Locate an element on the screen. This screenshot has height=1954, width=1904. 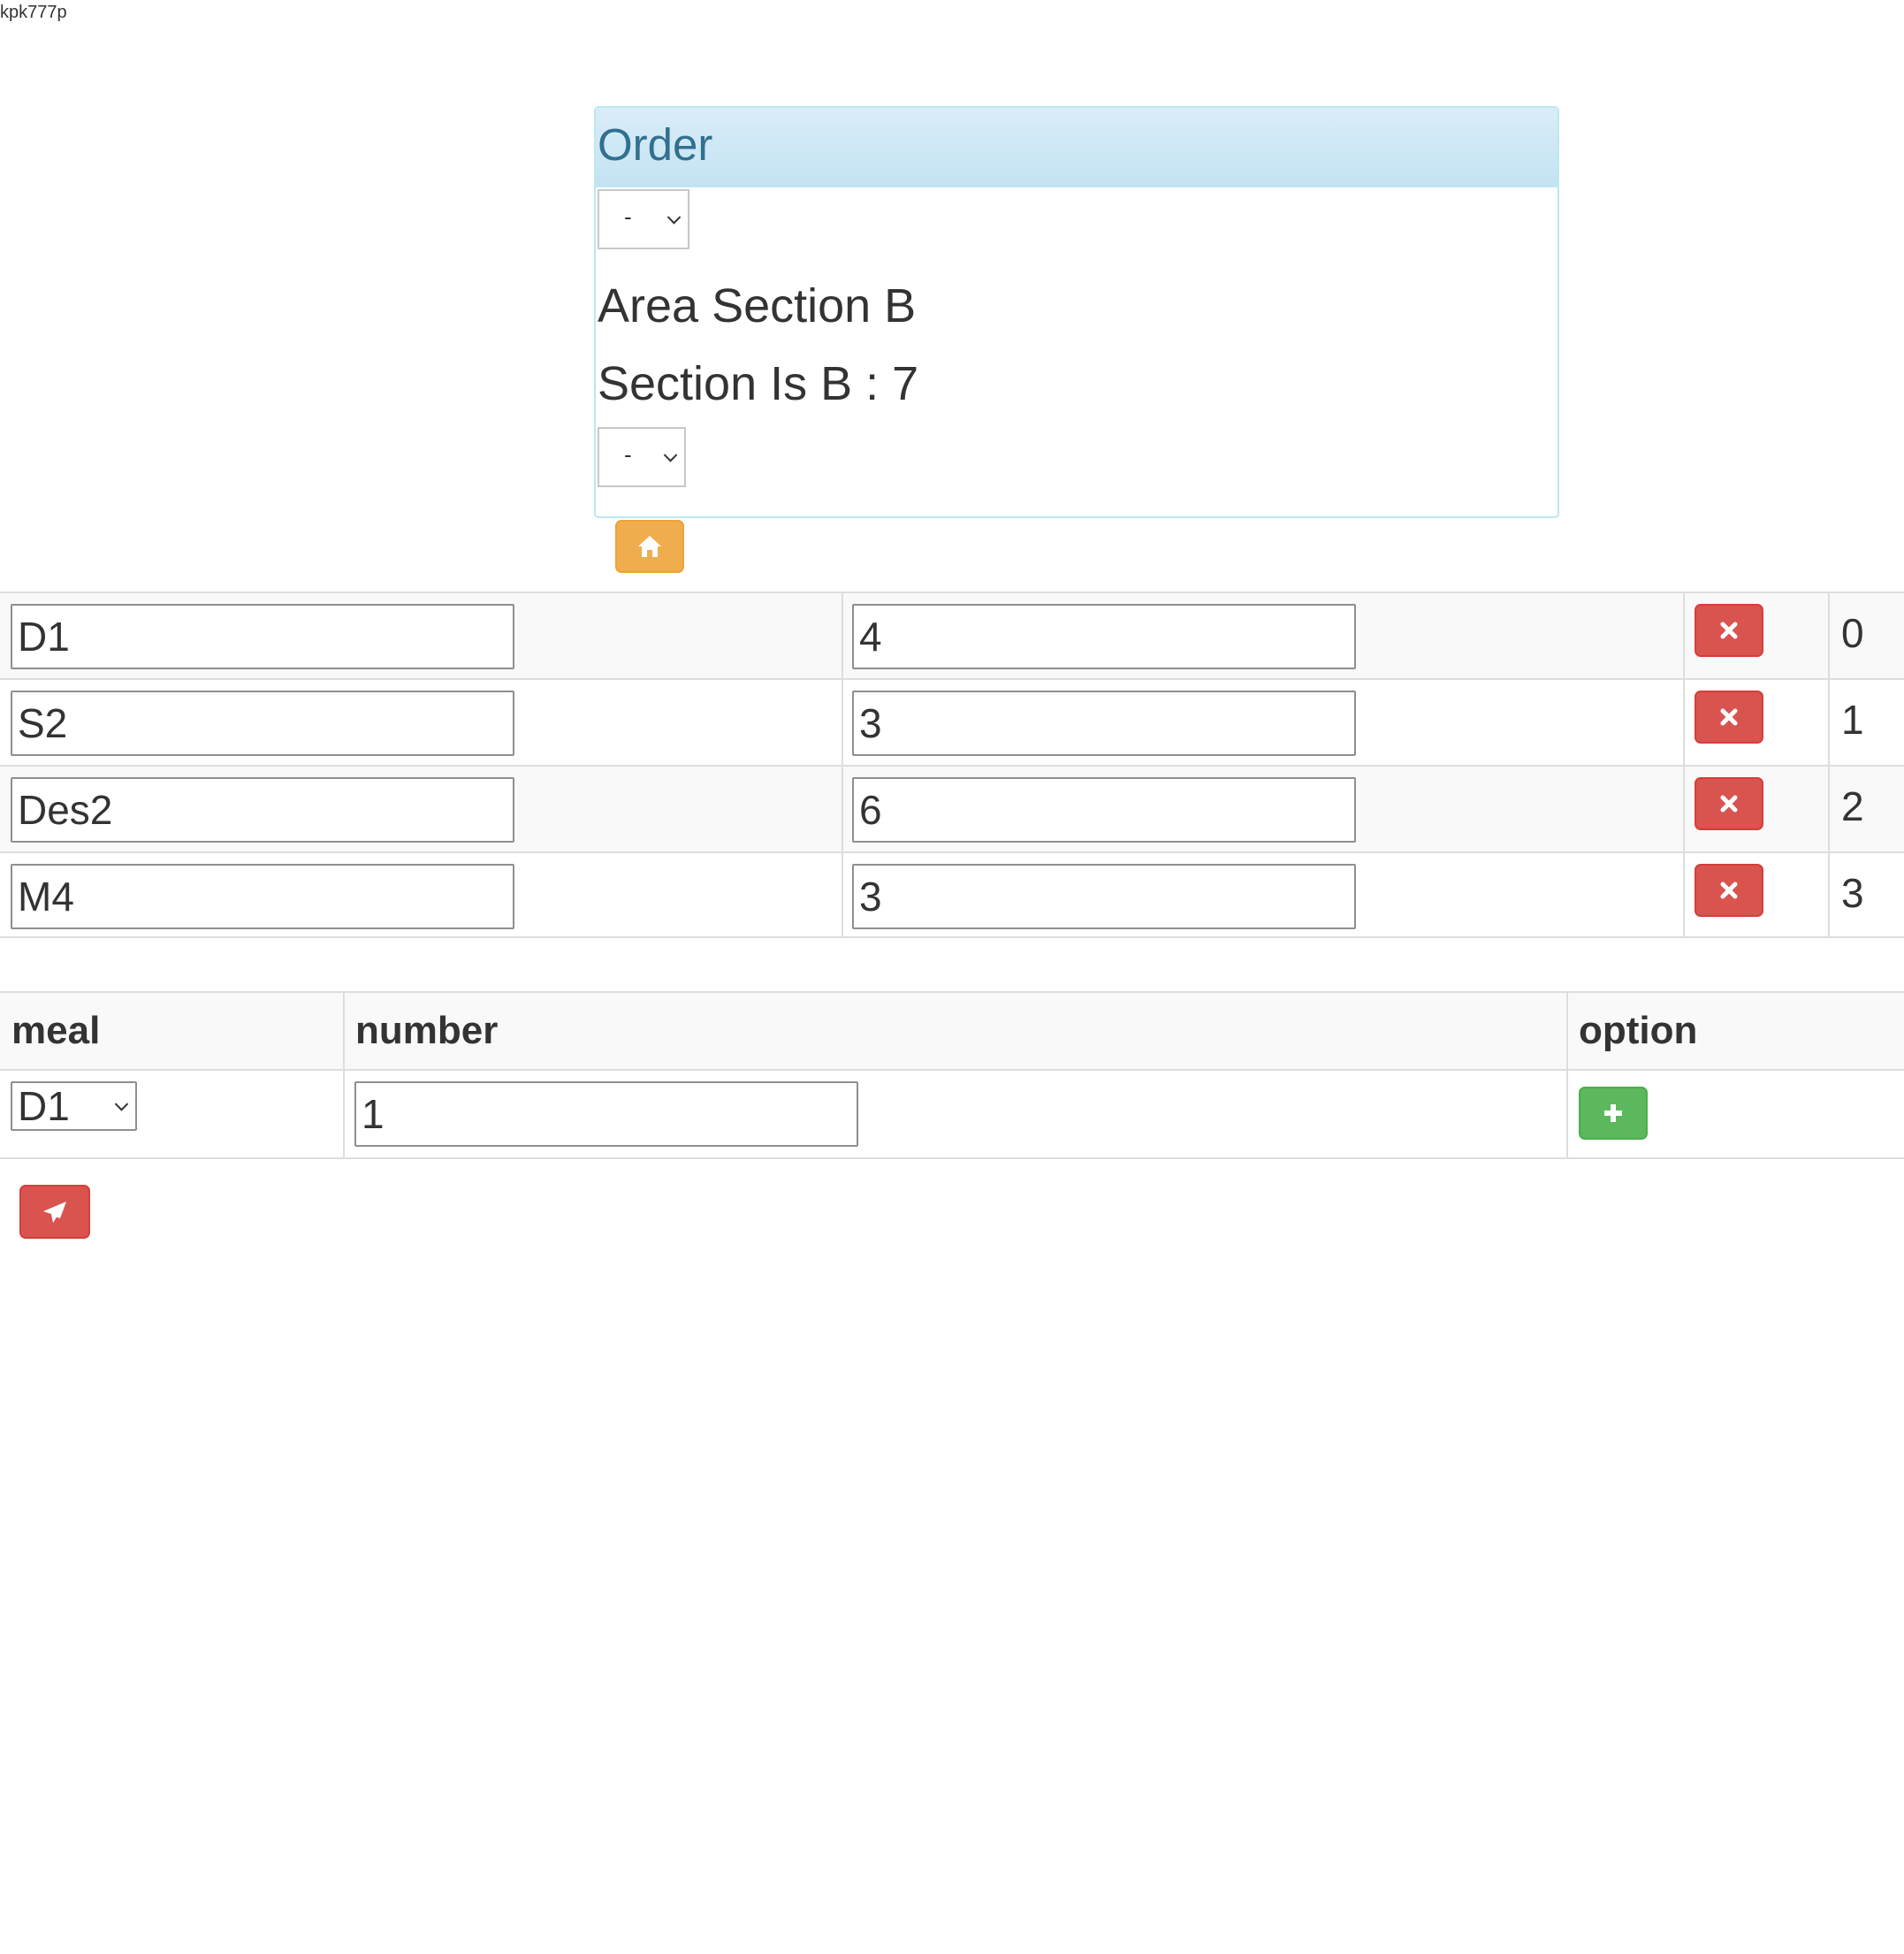
table-row: D1 4 0 is located at coordinates (952, 635).